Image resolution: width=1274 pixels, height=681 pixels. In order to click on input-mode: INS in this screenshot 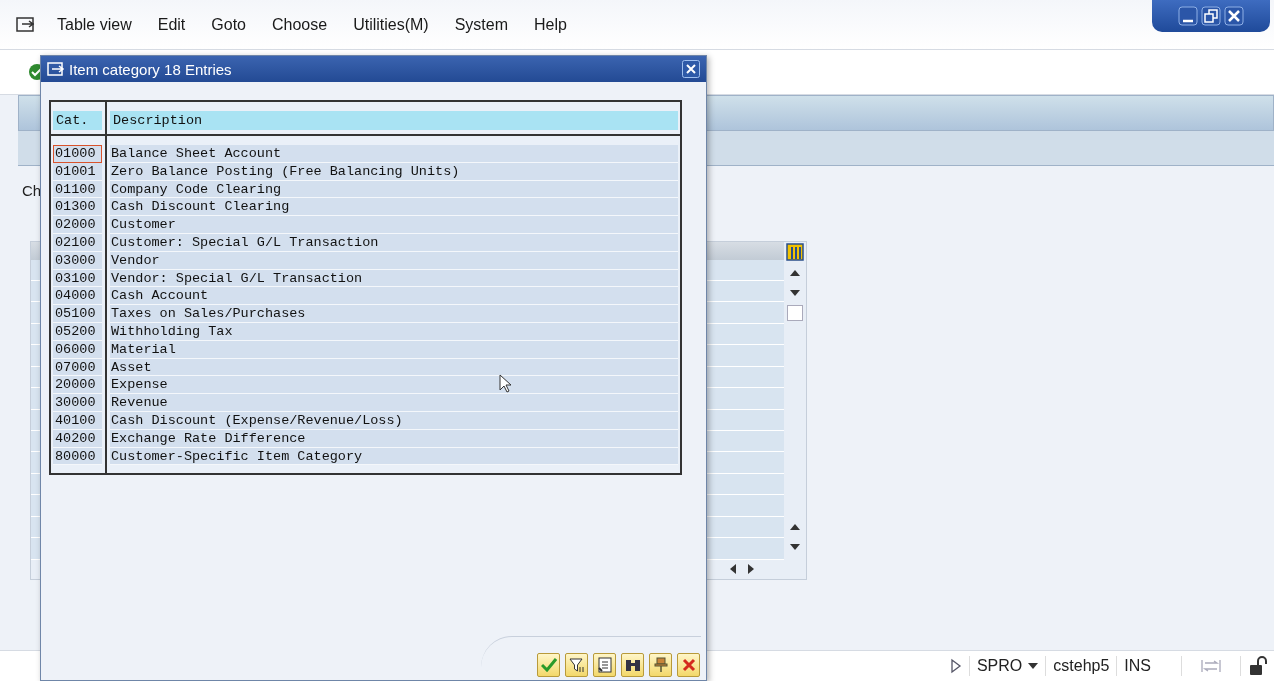, I will do `click(1137, 666)`.